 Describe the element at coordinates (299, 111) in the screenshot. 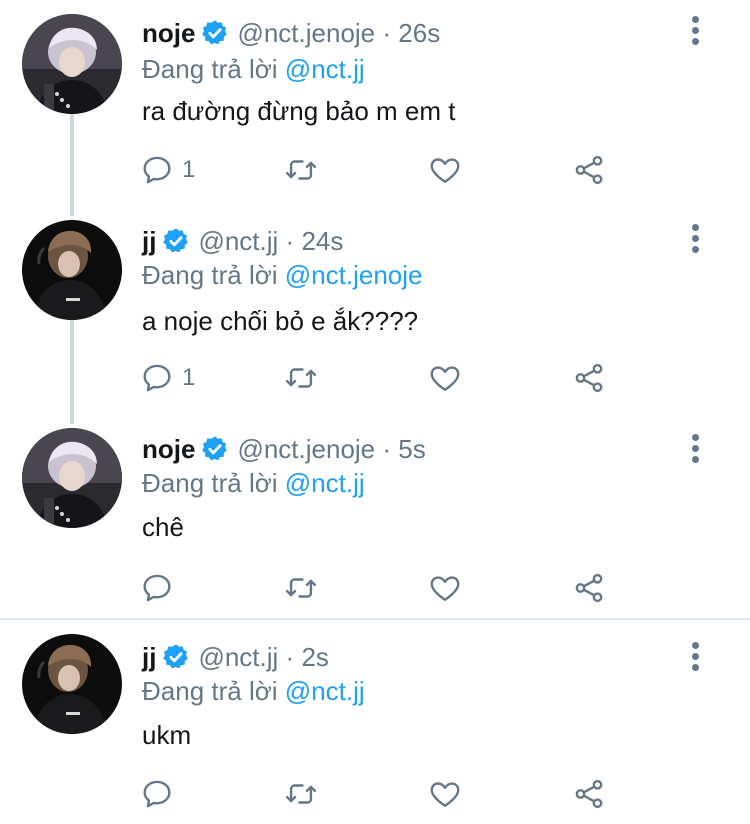

I see `tweet-text: ra đường đừng bảo m em t` at that location.